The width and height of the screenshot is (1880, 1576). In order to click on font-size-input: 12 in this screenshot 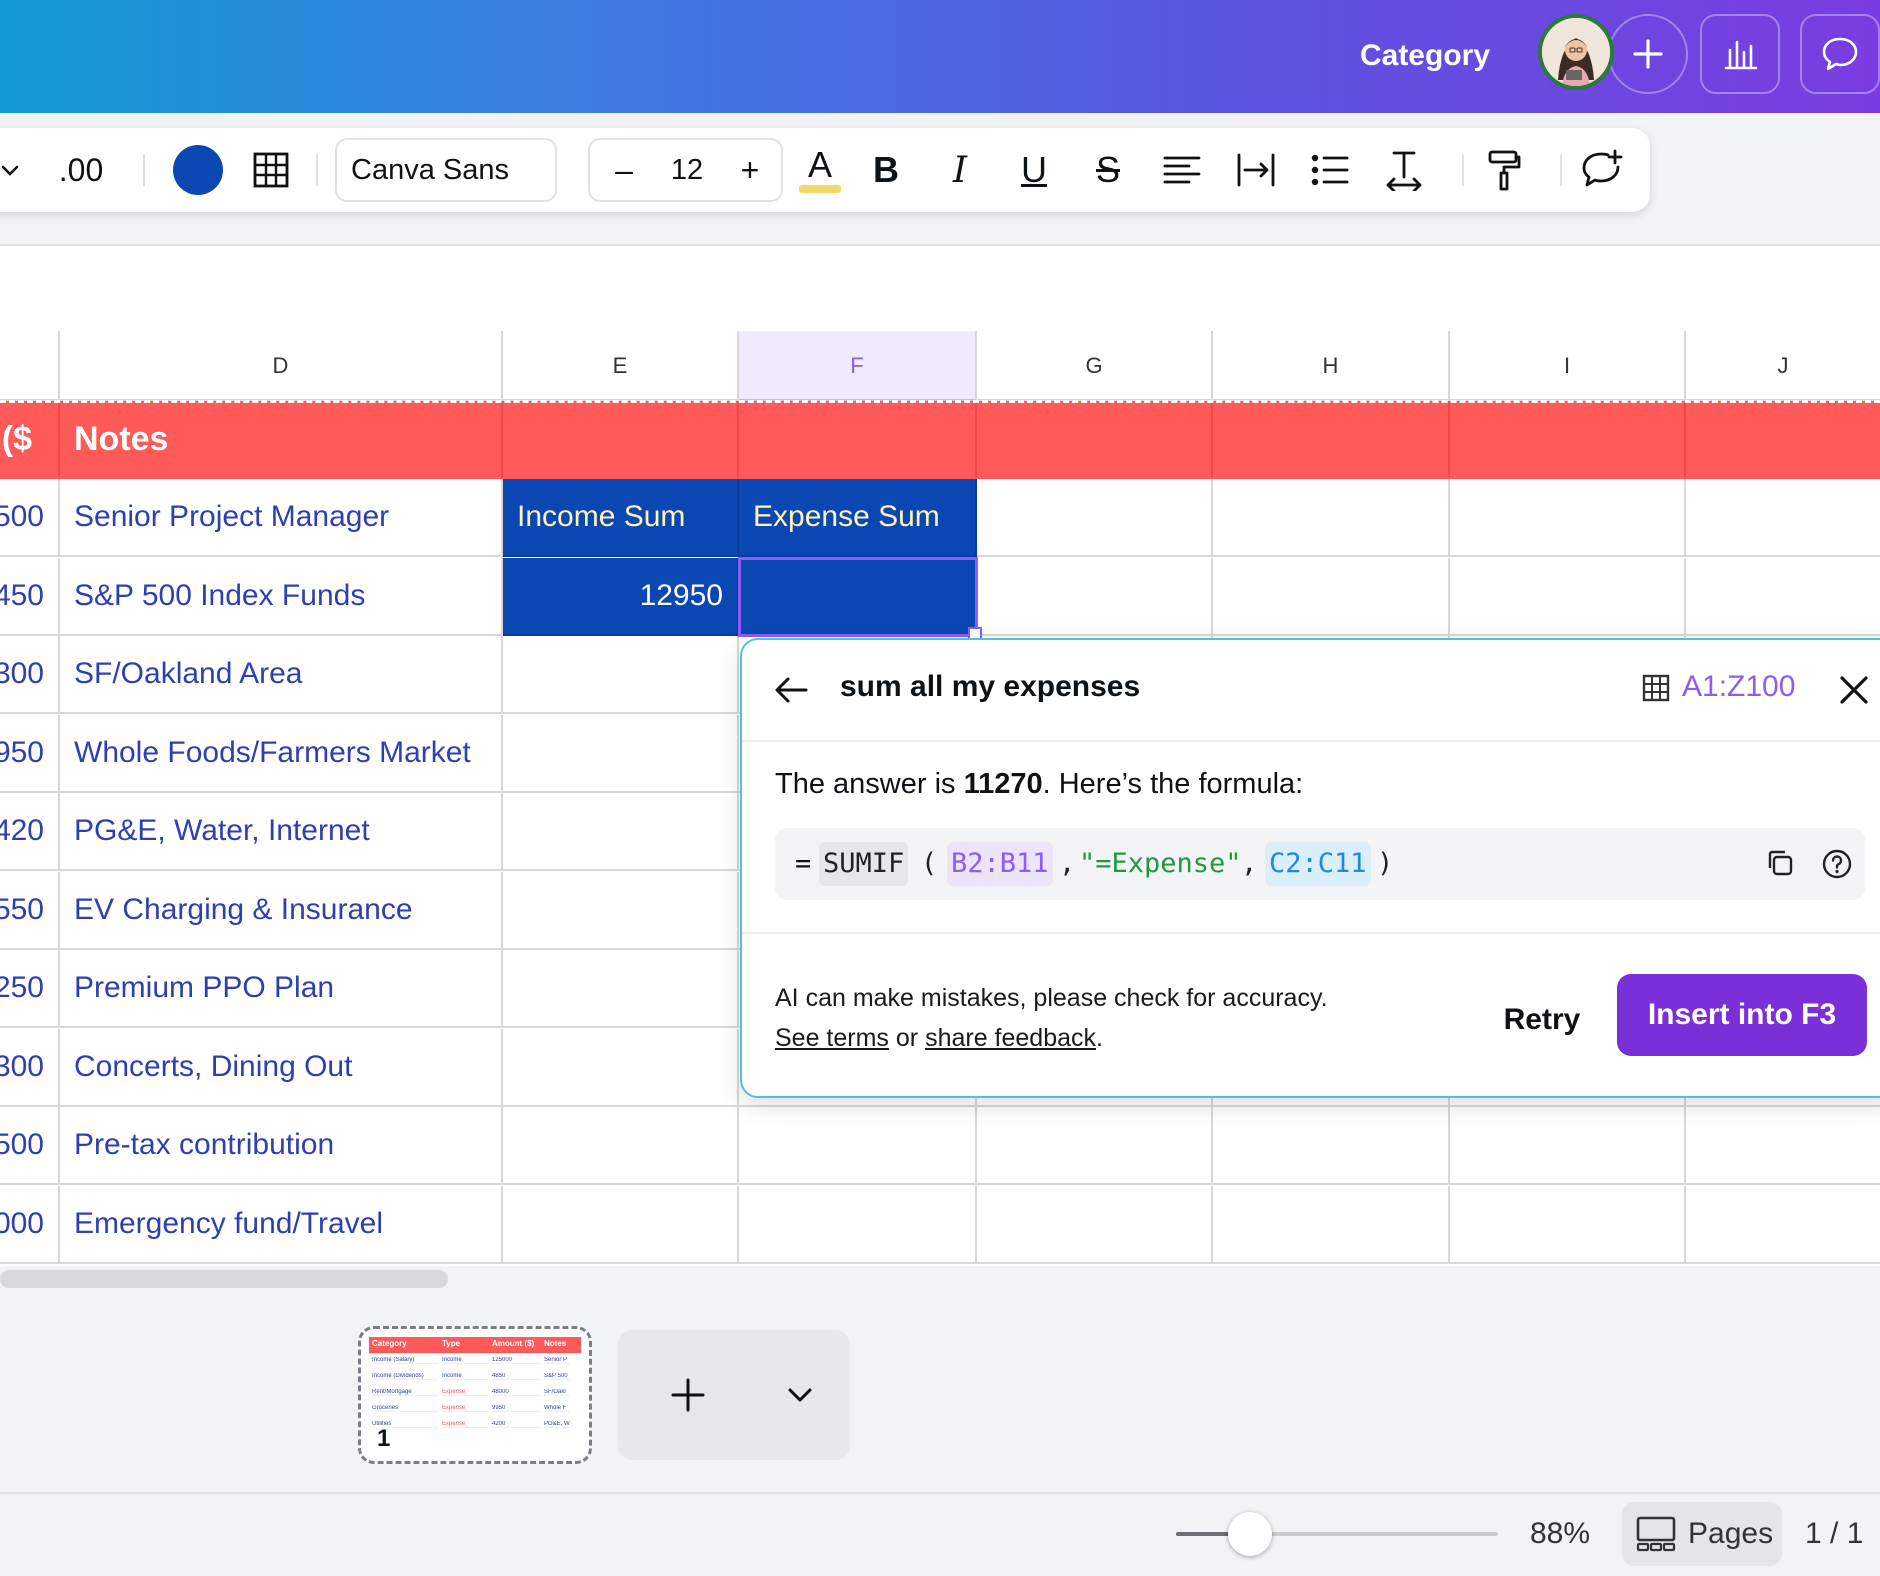, I will do `click(687, 170)`.